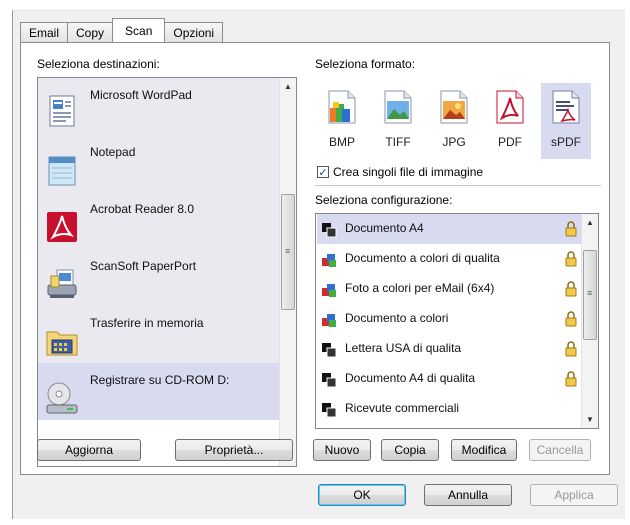 The width and height of the screenshot is (630, 525). Describe the element at coordinates (113, 152) in the screenshot. I see `destination-label: Notepad` at that location.